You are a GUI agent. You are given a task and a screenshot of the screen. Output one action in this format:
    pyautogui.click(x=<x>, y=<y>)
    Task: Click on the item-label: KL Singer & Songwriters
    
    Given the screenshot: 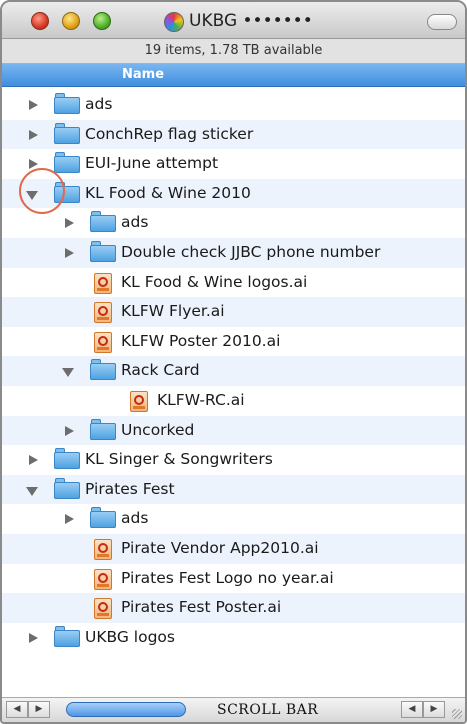 What is the action you would take?
    pyautogui.click(x=179, y=459)
    